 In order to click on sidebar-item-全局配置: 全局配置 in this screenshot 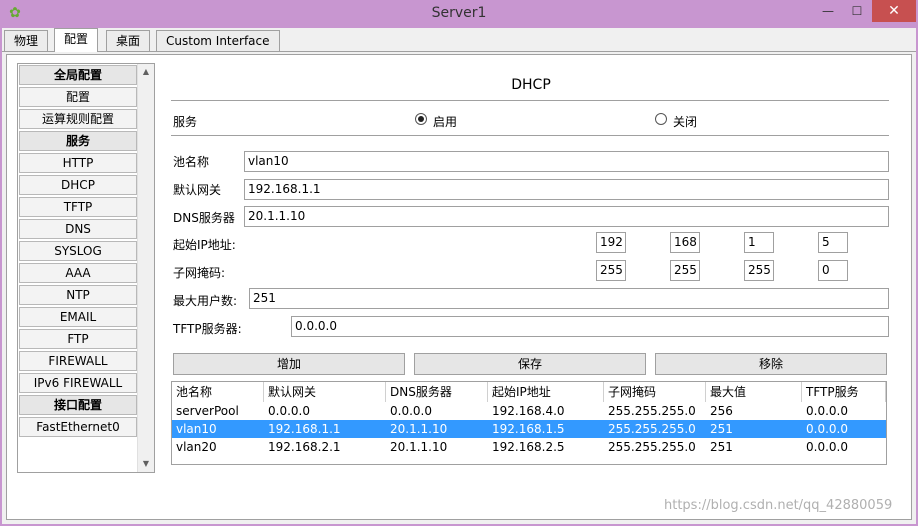, I will do `click(78, 75)`.